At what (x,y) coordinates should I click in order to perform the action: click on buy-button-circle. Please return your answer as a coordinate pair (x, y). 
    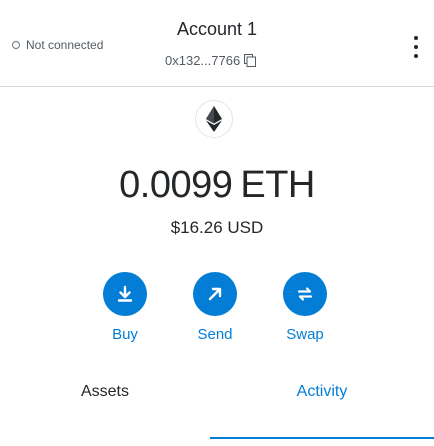
    Looking at the image, I should click on (125, 294).